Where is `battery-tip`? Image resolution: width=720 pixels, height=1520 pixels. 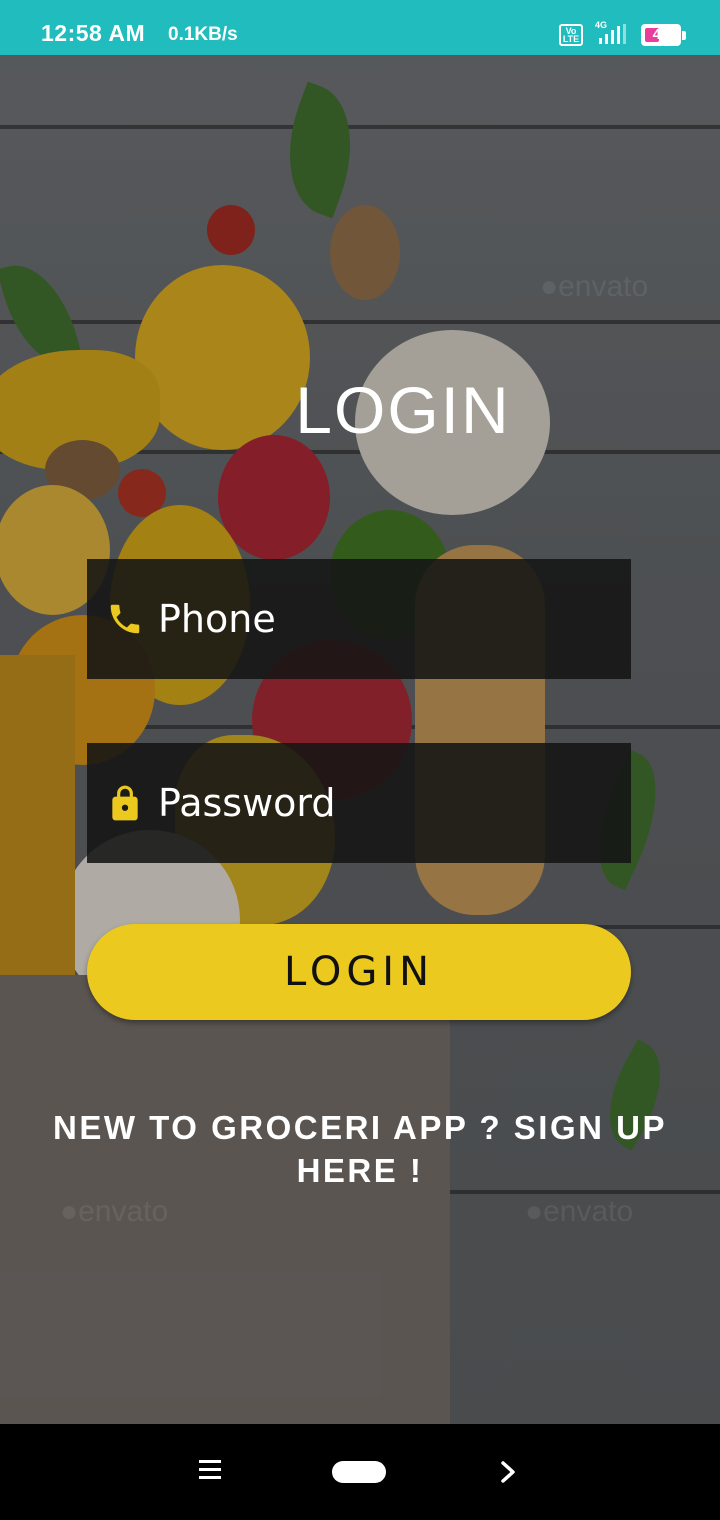
battery-tip is located at coordinates (684, 35).